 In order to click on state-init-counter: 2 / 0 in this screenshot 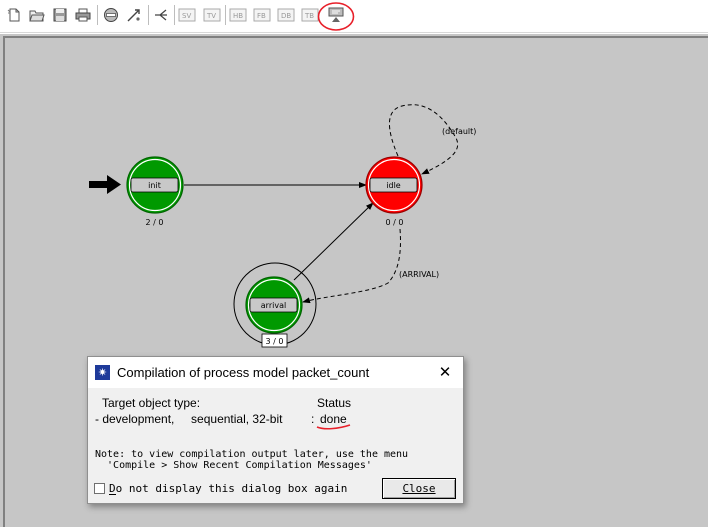, I will do `click(155, 222)`.